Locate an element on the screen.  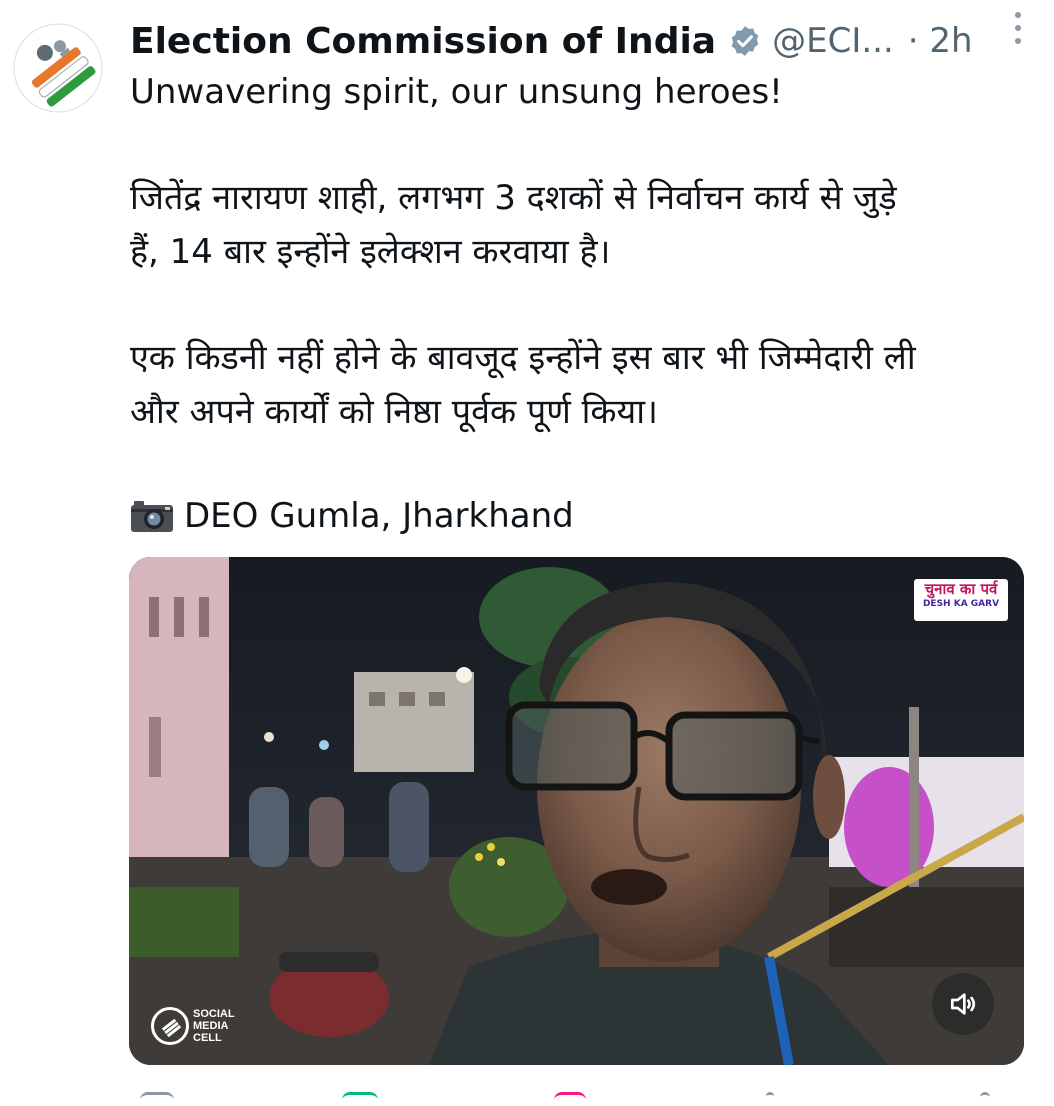
tweet-credit-line: DEO Gumla, Jharkhand is located at coordinates (580, 519).